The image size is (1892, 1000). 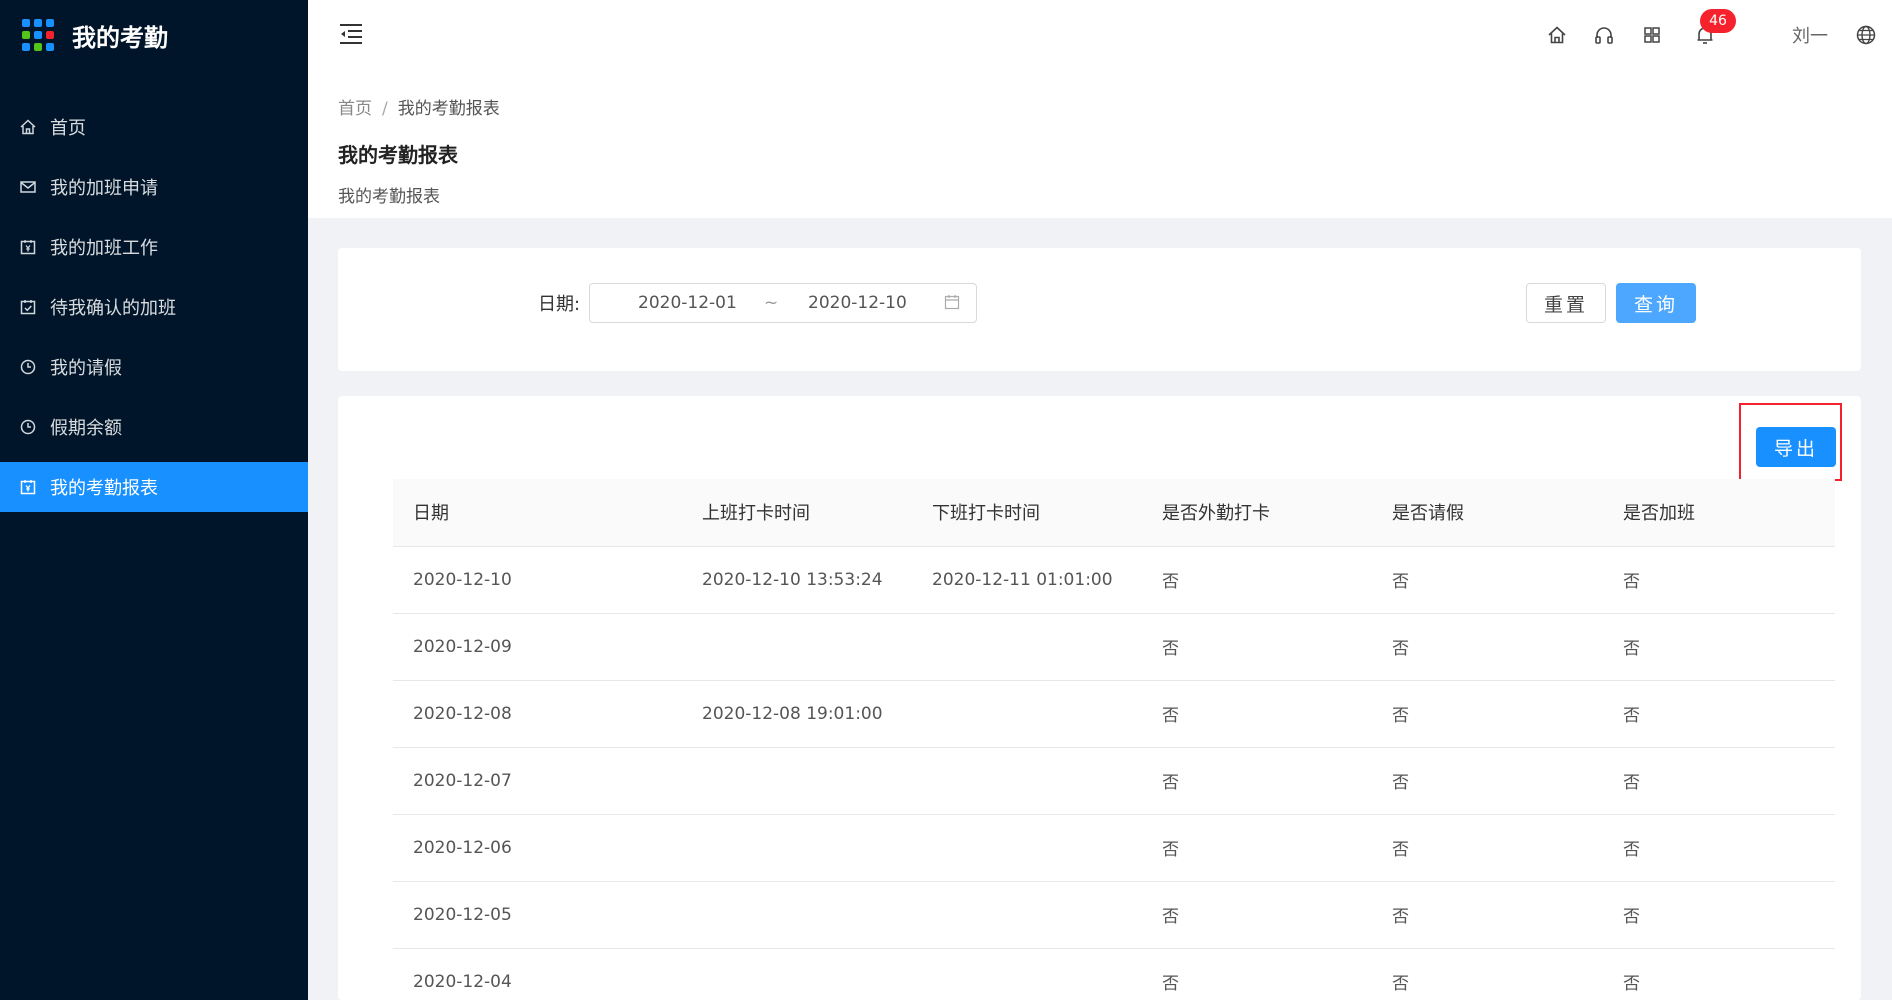 I want to click on user-name: 刘一, so click(x=1810, y=35).